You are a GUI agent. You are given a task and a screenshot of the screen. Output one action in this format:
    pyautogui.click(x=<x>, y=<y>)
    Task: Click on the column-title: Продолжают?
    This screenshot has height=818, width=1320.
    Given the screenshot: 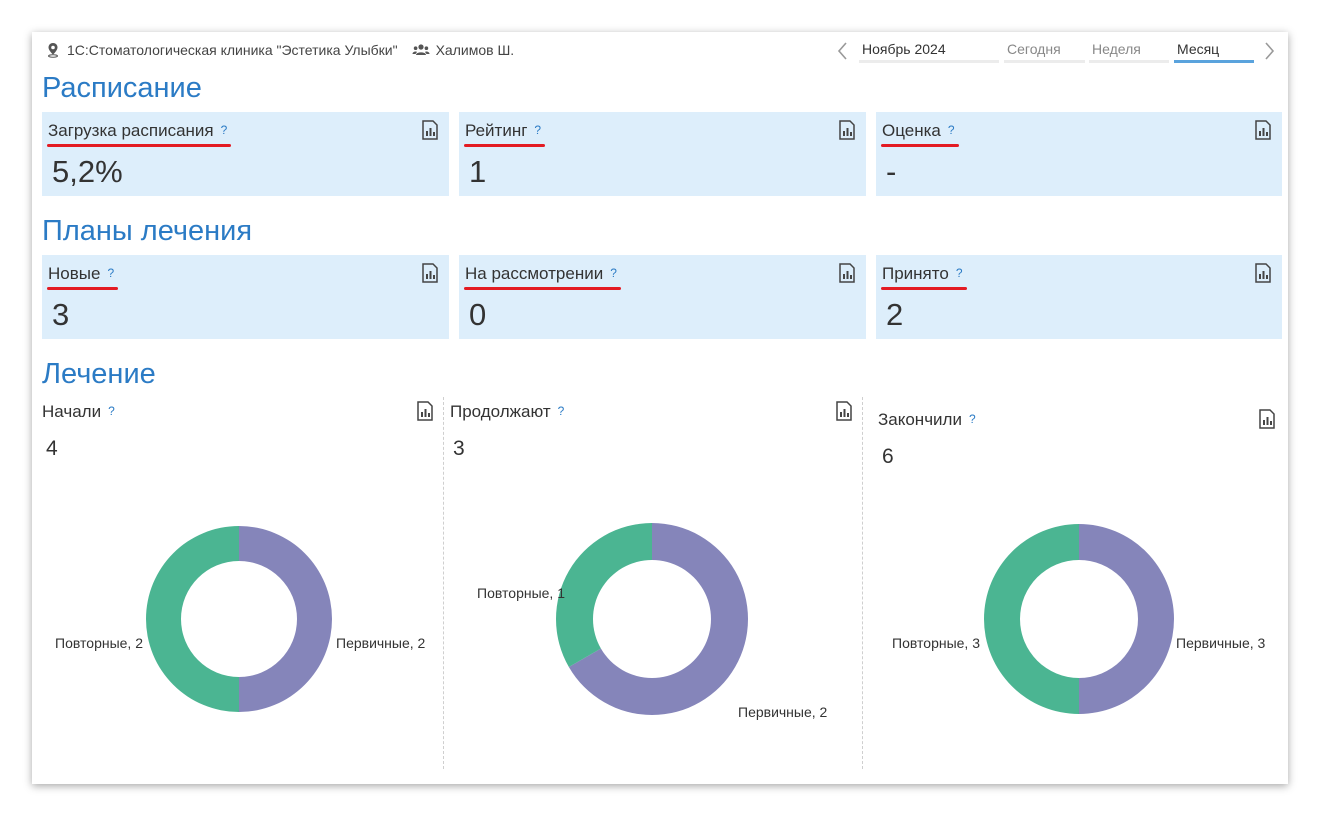 What is the action you would take?
    pyautogui.click(x=507, y=412)
    